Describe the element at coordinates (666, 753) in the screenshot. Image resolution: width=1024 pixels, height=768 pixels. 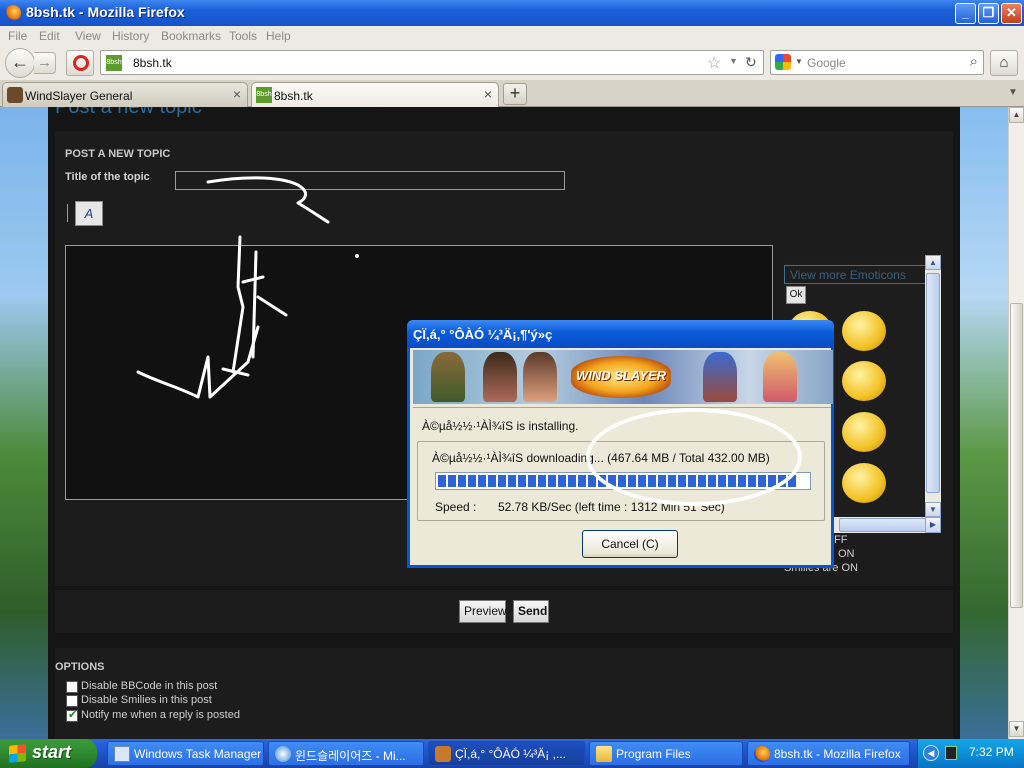
I see `taskbar-program-files: Program Files` at that location.